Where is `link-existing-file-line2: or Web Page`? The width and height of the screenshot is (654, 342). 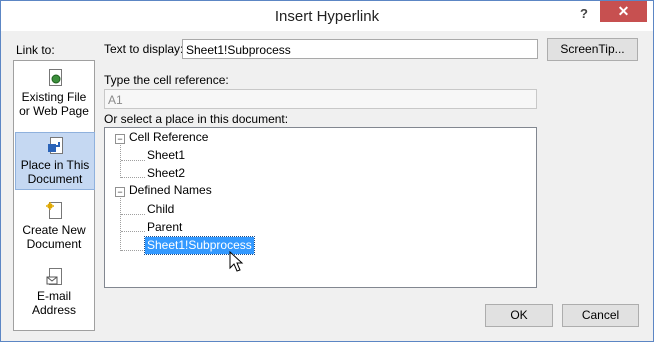 link-existing-file-line2: or Web Page is located at coordinates (54, 111).